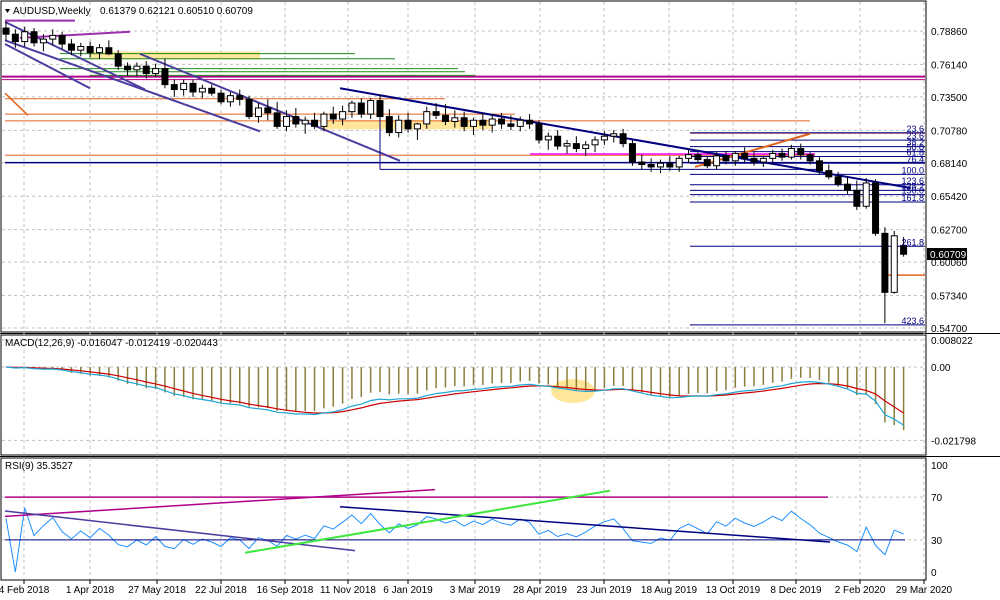  Describe the element at coordinates (408, 590) in the screenshot. I see `x-tick-label: 6 Jan 2019` at that location.